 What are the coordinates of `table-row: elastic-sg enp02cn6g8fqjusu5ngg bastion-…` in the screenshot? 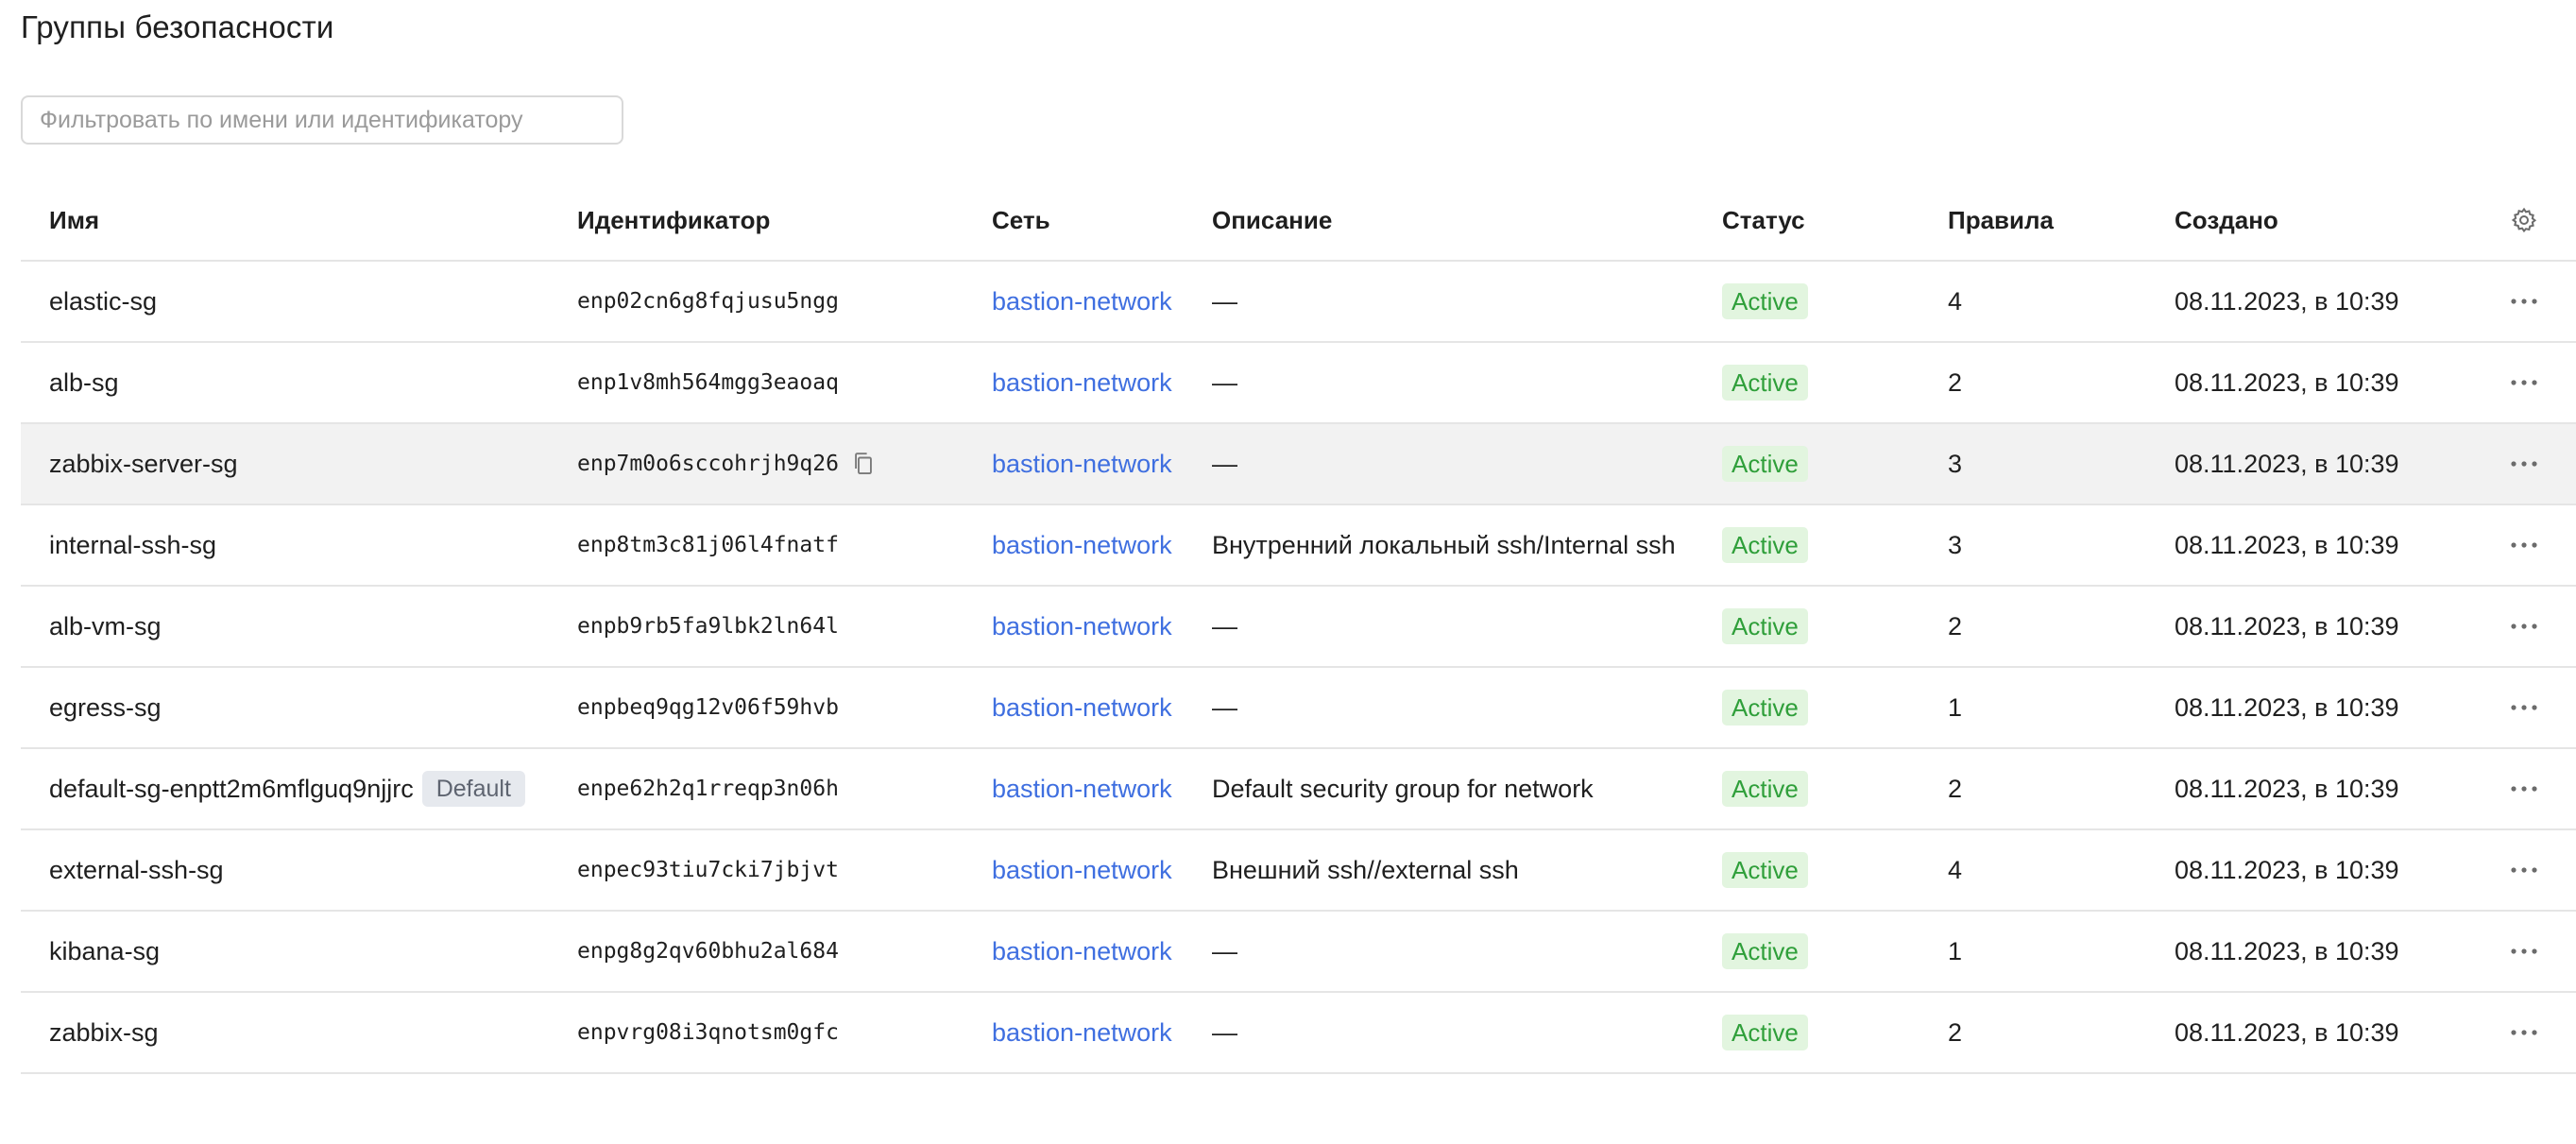 It's located at (1298, 302).